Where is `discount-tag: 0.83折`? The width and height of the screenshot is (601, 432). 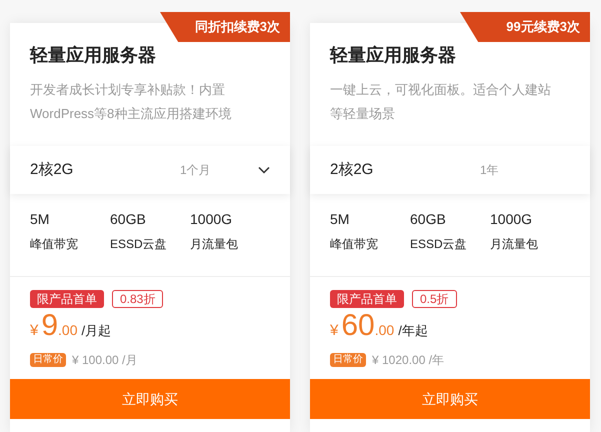
discount-tag: 0.83折 is located at coordinates (138, 299).